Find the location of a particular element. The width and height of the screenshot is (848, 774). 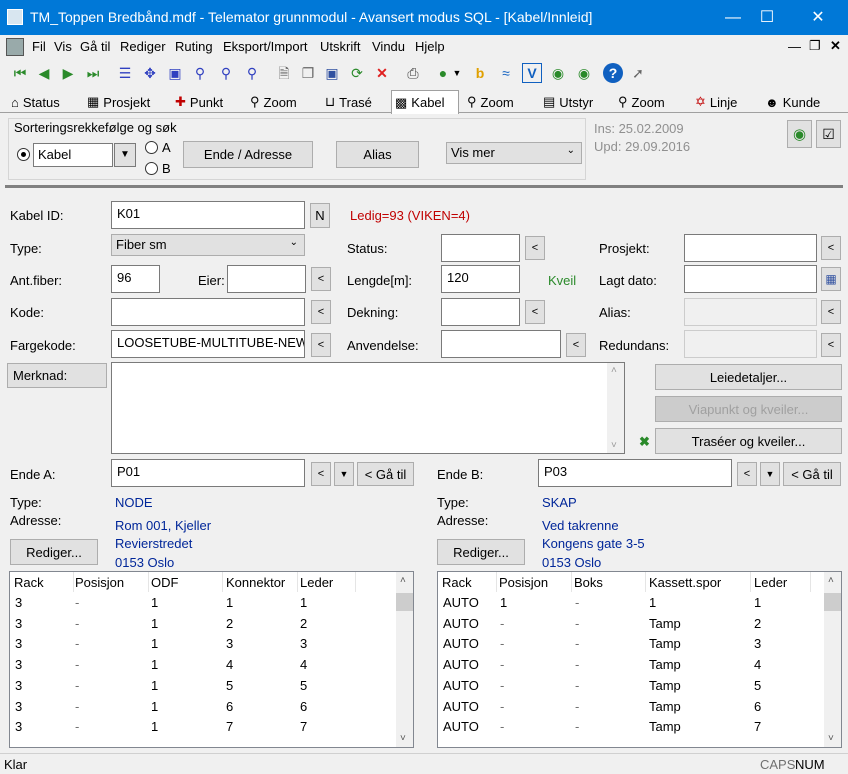

status-pick-button: < is located at coordinates (535, 248).